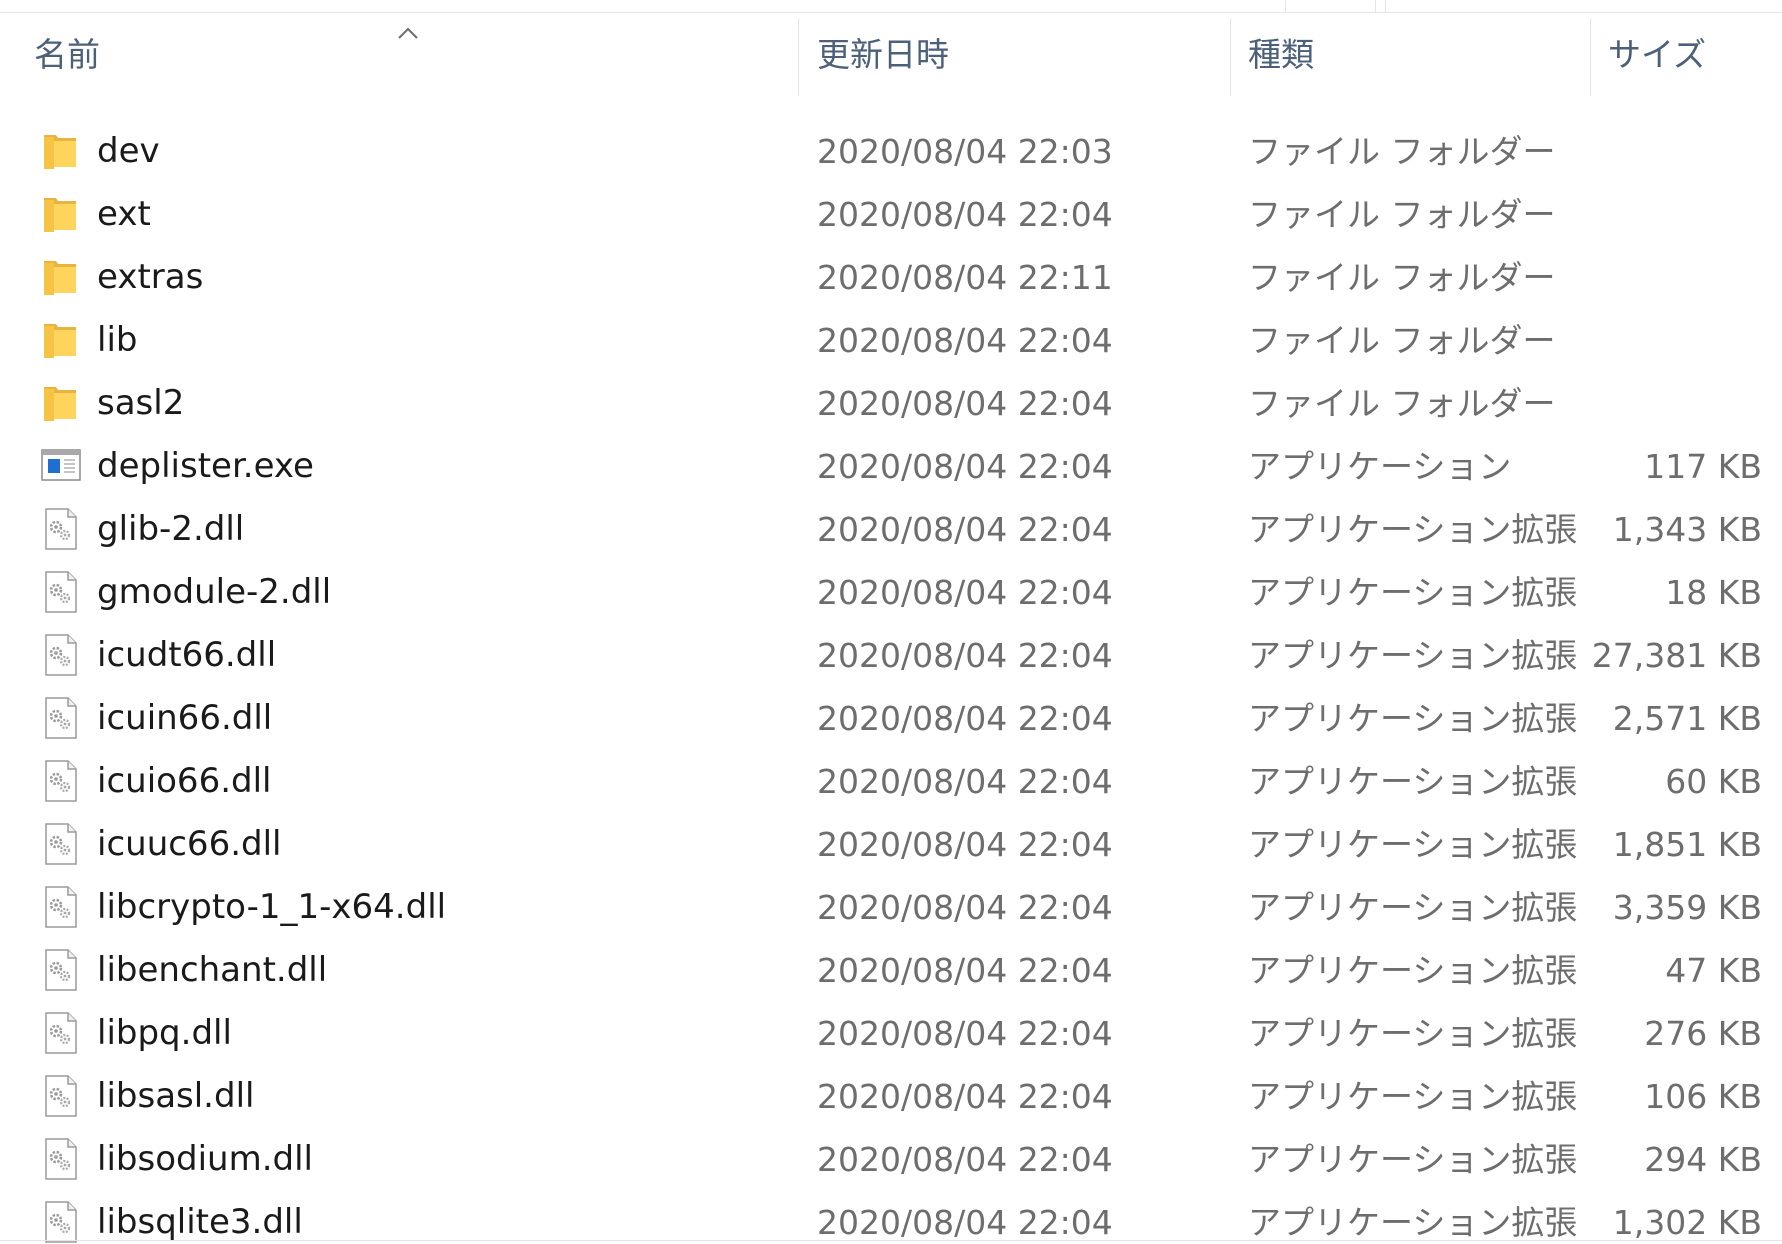 Image resolution: width=1782 pixels, height=1244 pixels. What do you see at coordinates (1703, 1159) in the screenshot?
I see `file-size: 294 KB` at bounding box center [1703, 1159].